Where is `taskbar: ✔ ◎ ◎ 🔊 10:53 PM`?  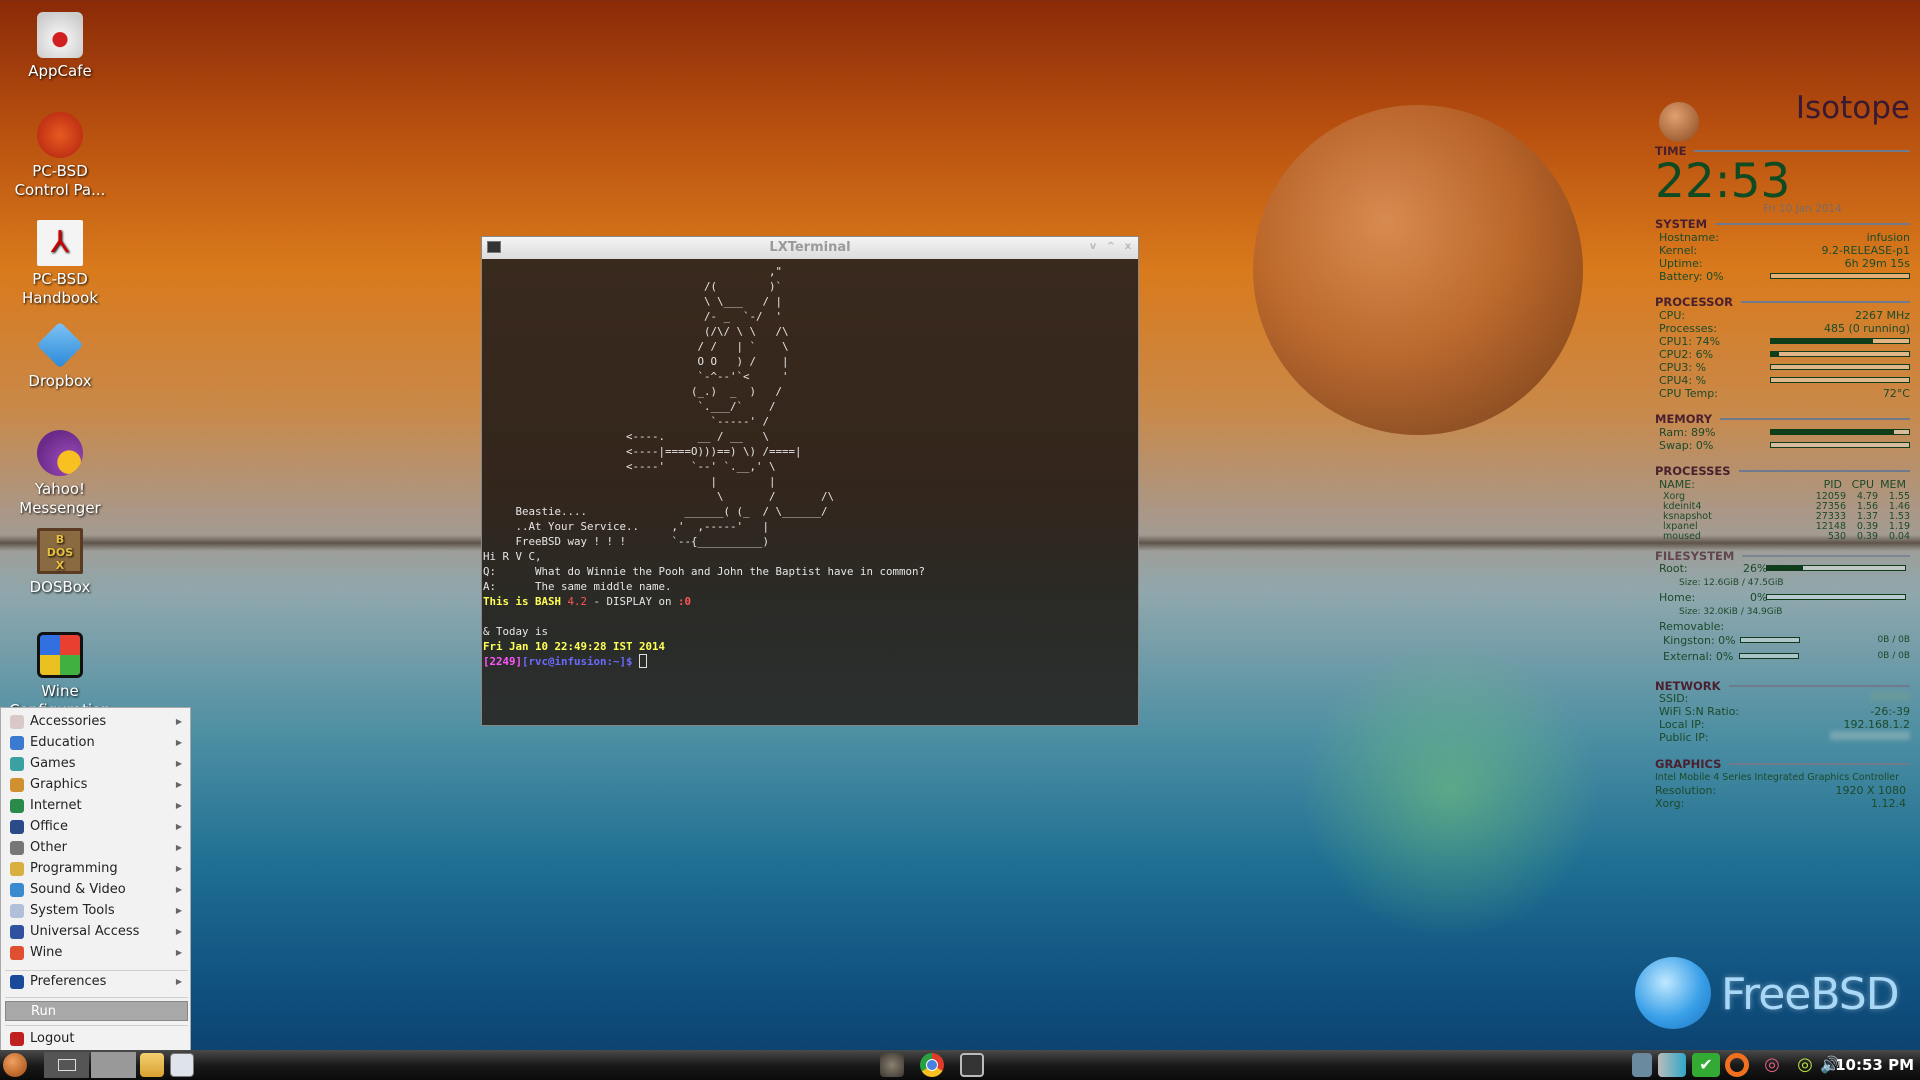
taskbar: ✔ ◎ ◎ 🔊 10:53 PM is located at coordinates (960, 1065).